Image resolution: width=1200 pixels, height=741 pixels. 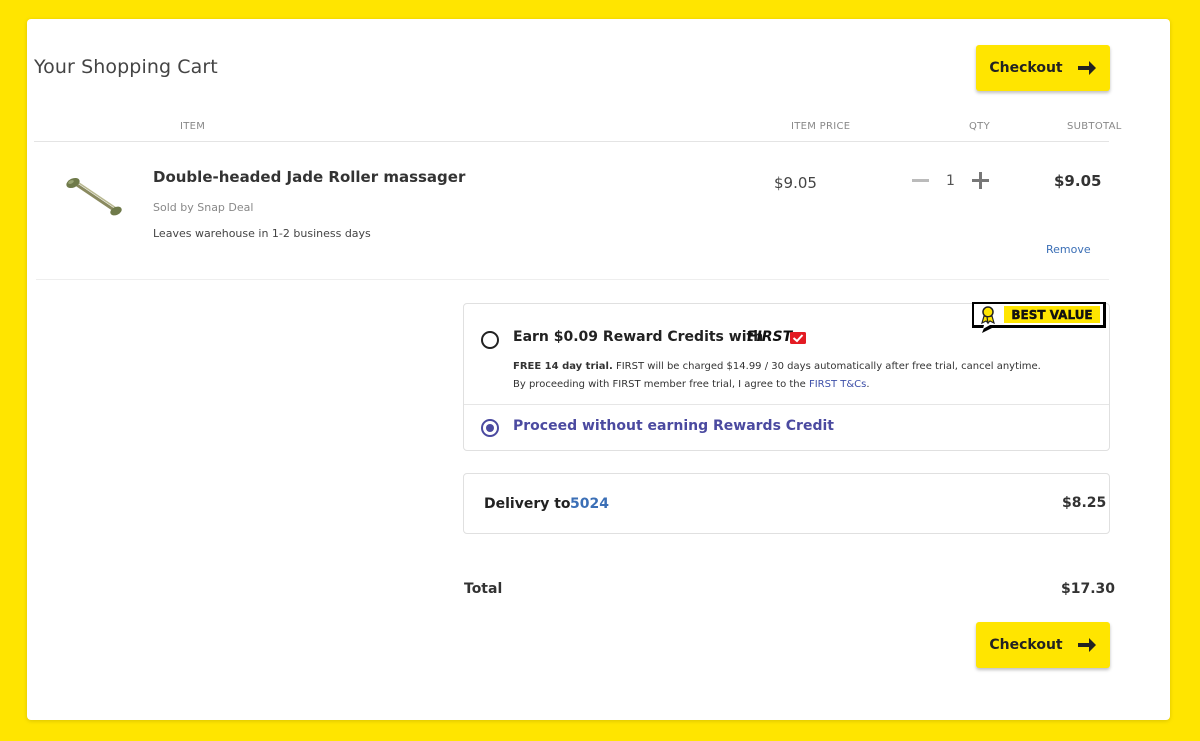 What do you see at coordinates (979, 126) in the screenshot?
I see `column-header-qty: QTY` at bounding box center [979, 126].